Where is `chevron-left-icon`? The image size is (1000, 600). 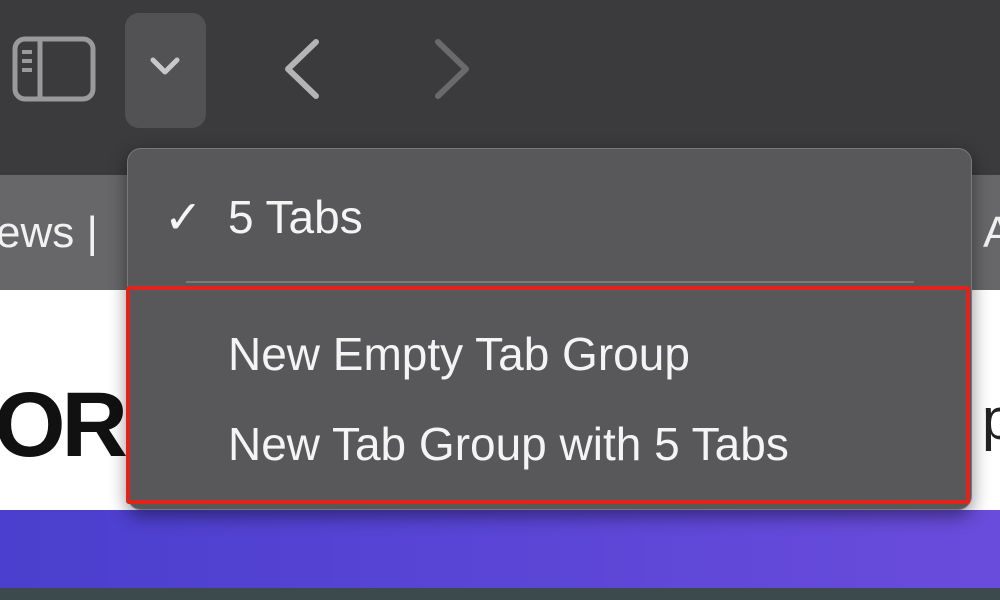 chevron-left-icon is located at coordinates (302, 69).